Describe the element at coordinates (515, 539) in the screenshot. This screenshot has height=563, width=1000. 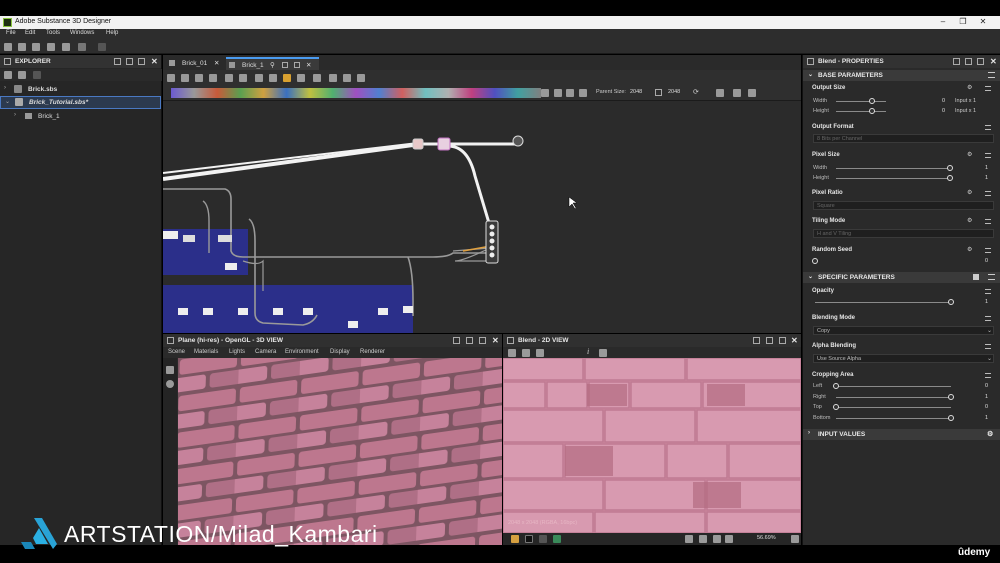
I see `channels-icon` at that location.